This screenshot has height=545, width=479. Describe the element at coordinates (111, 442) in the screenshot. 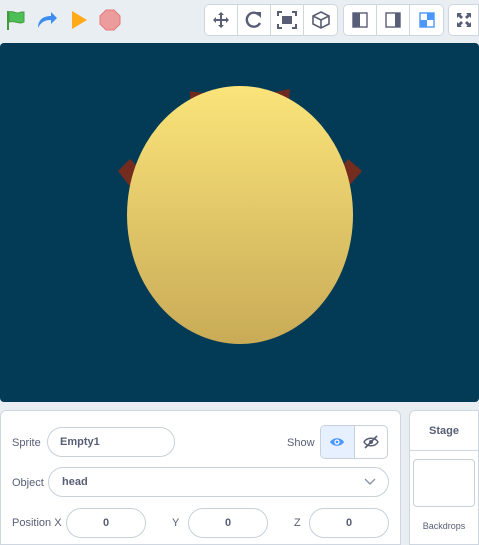

I see `sprite-name-field: Empty1` at that location.